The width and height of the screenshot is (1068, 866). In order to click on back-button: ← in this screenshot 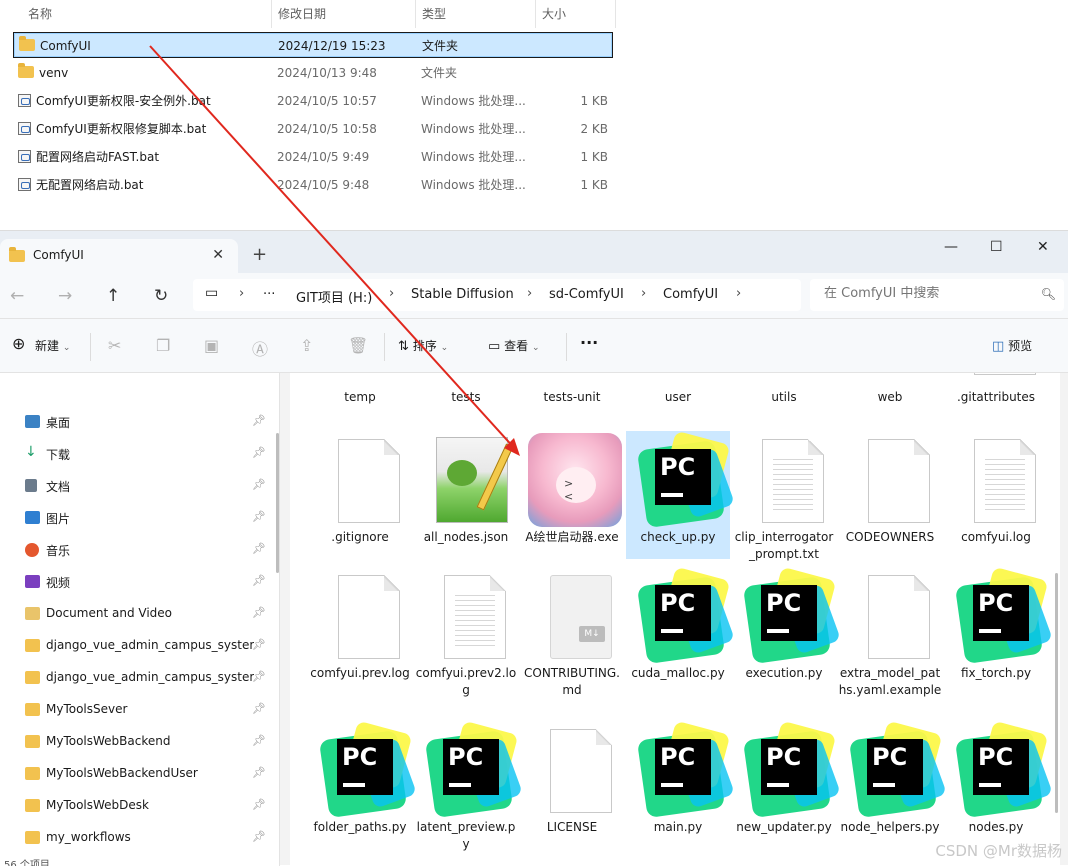, I will do `click(17, 296)`.